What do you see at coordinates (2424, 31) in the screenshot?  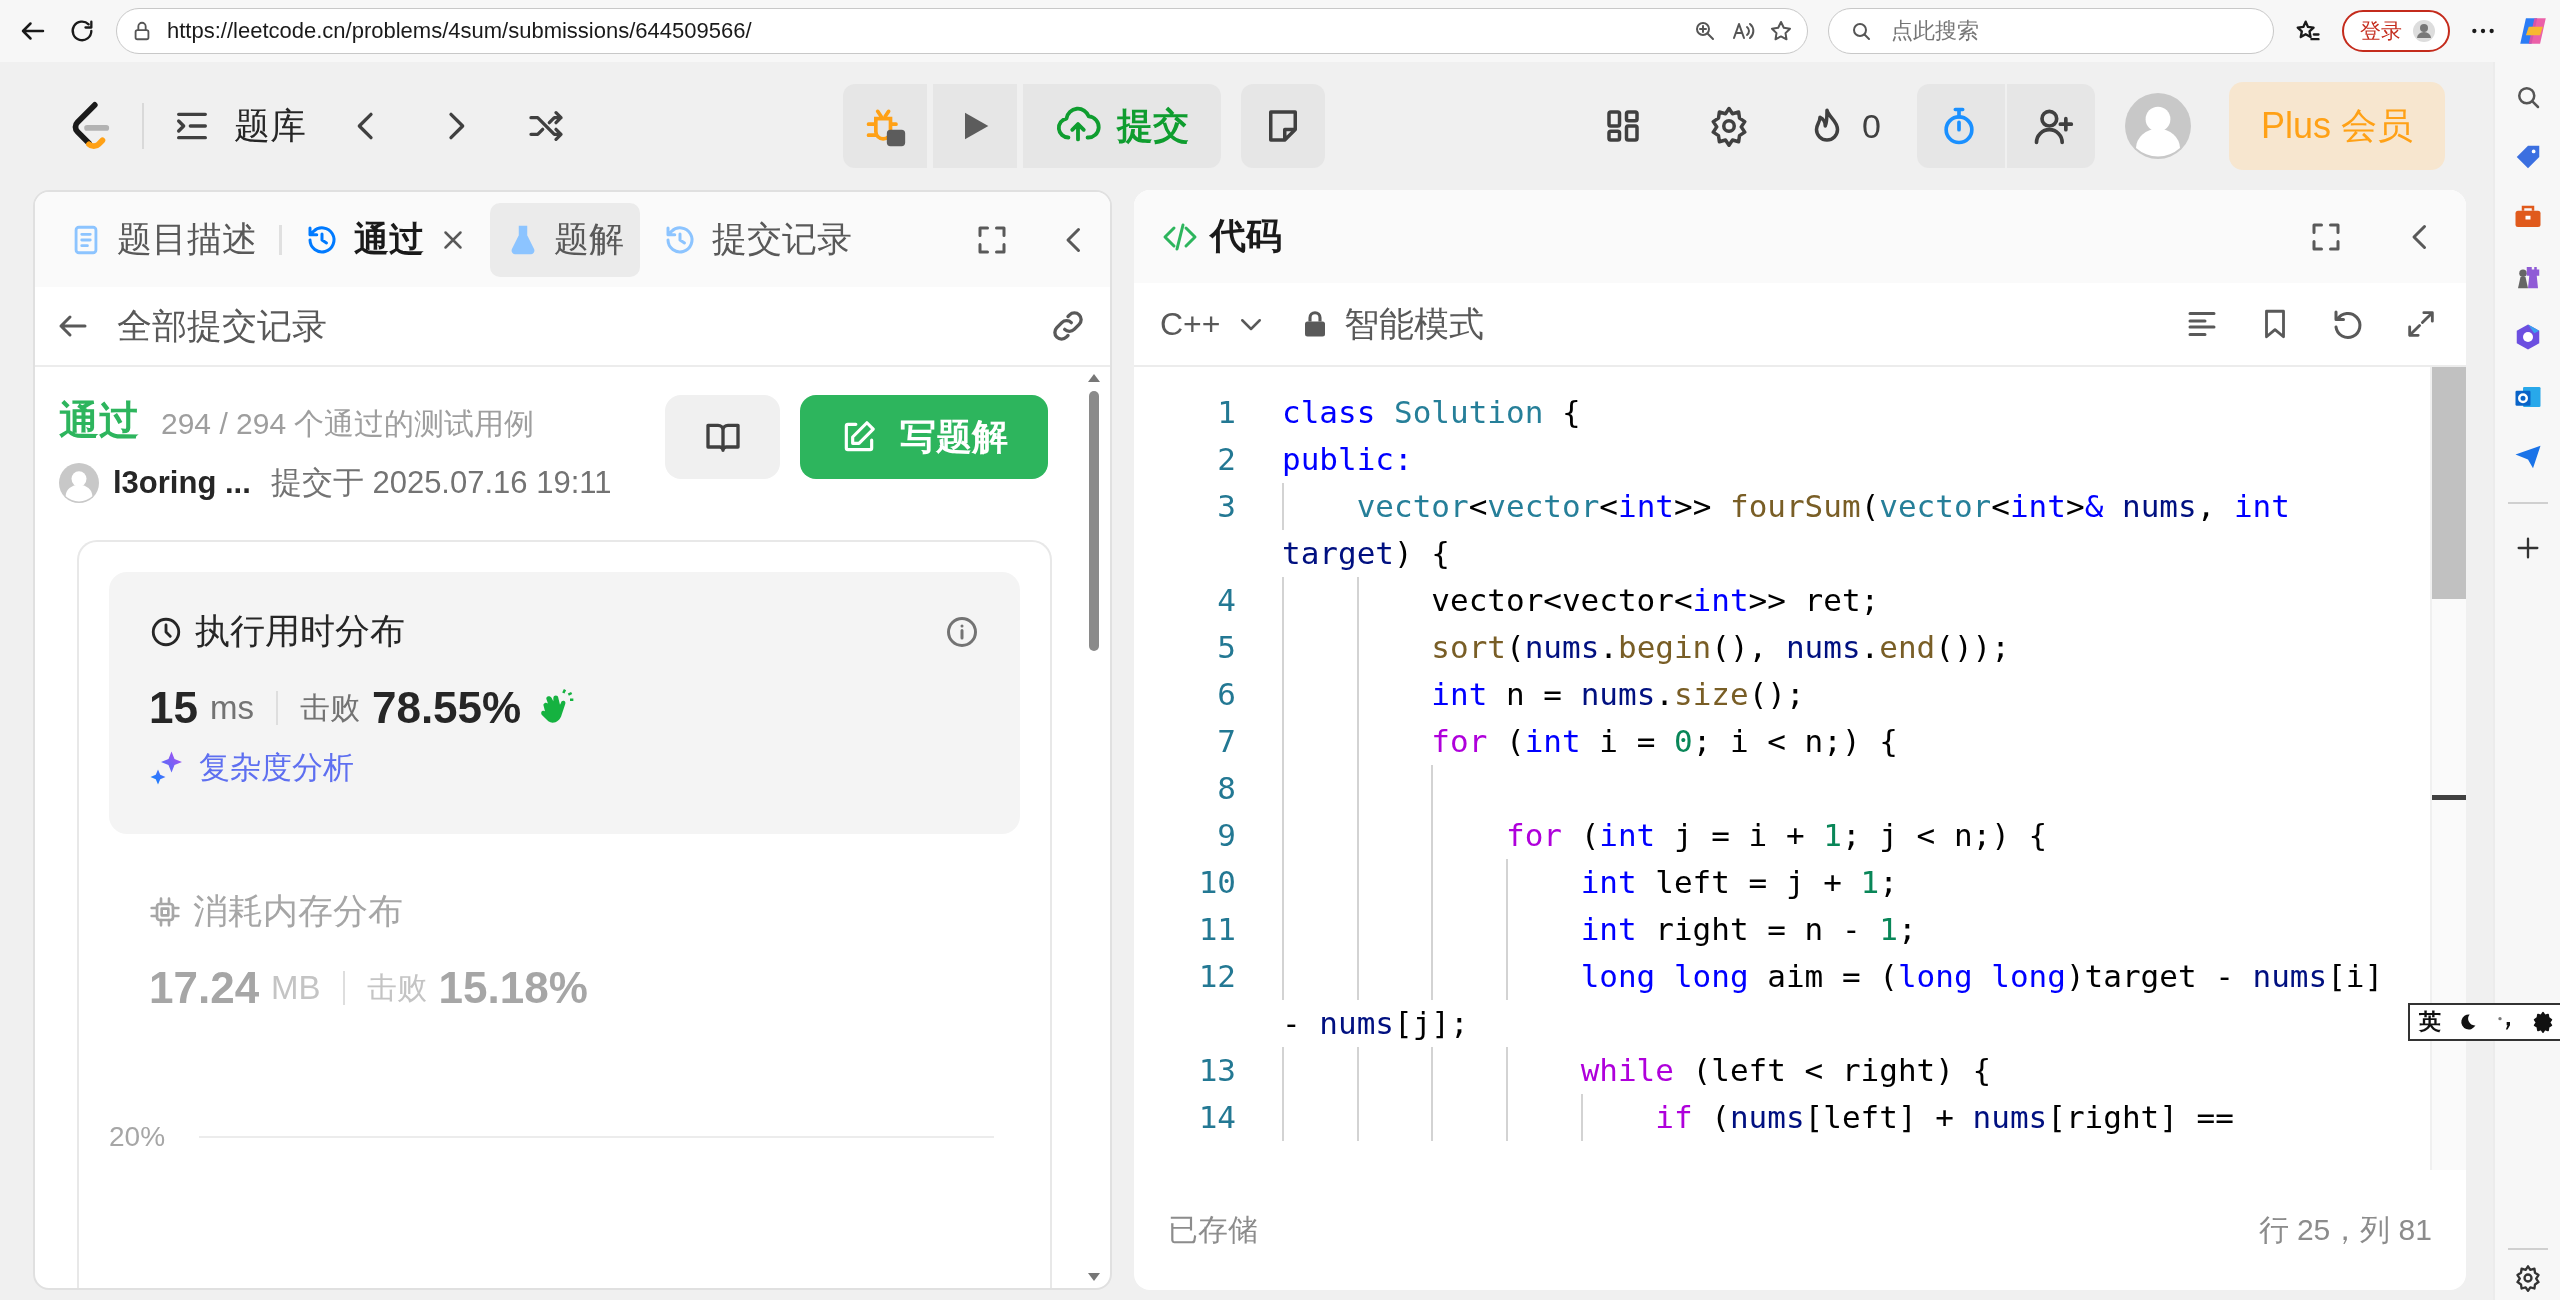 I see `profile-icon` at bounding box center [2424, 31].